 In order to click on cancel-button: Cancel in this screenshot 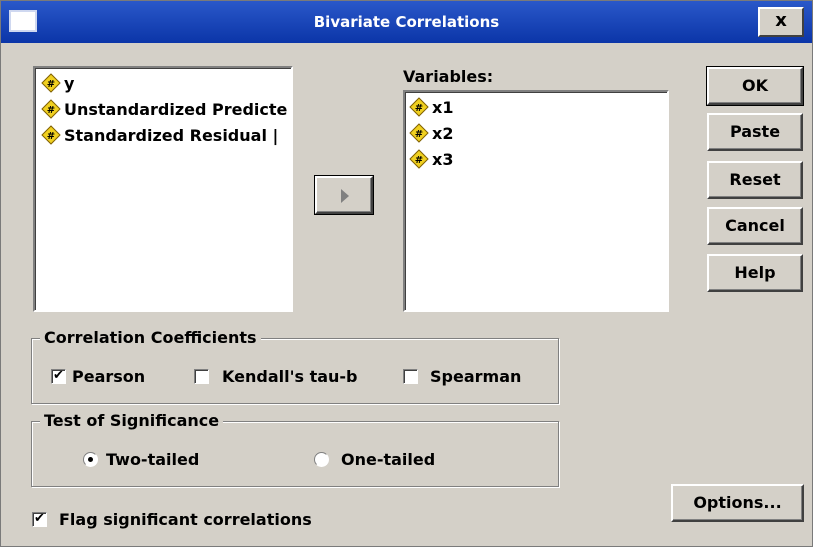, I will do `click(755, 226)`.